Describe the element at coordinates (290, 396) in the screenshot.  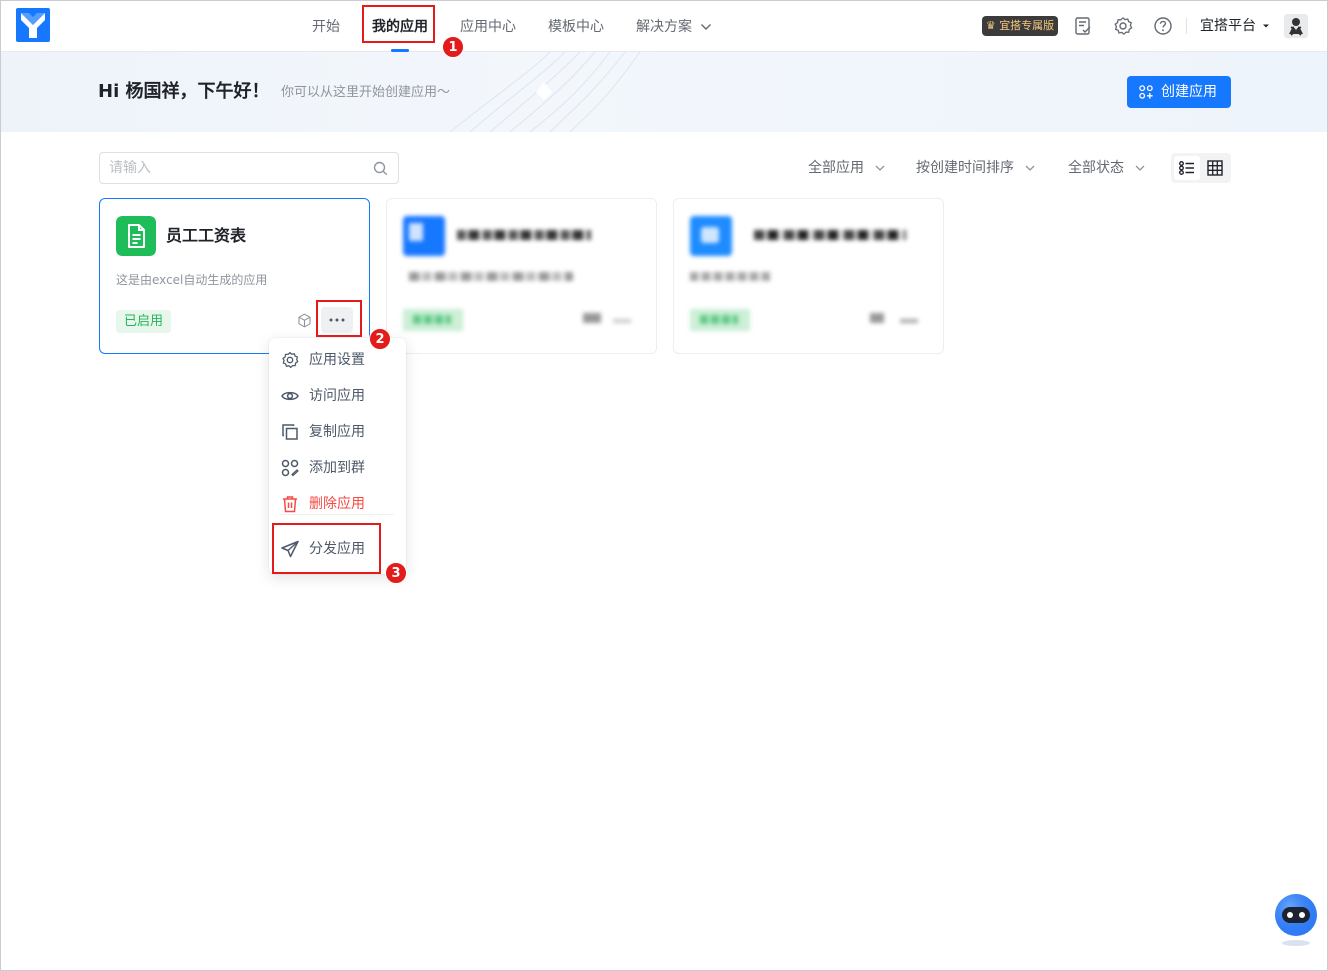
I see `eye-icon` at that location.